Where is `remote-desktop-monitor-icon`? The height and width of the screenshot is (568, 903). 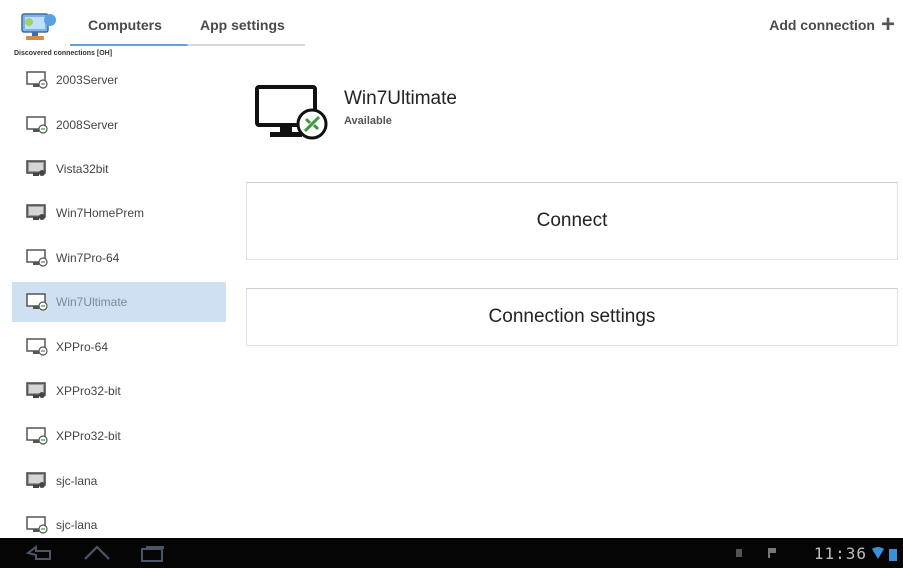
remote-desktop-monitor-icon is located at coordinates (291, 112).